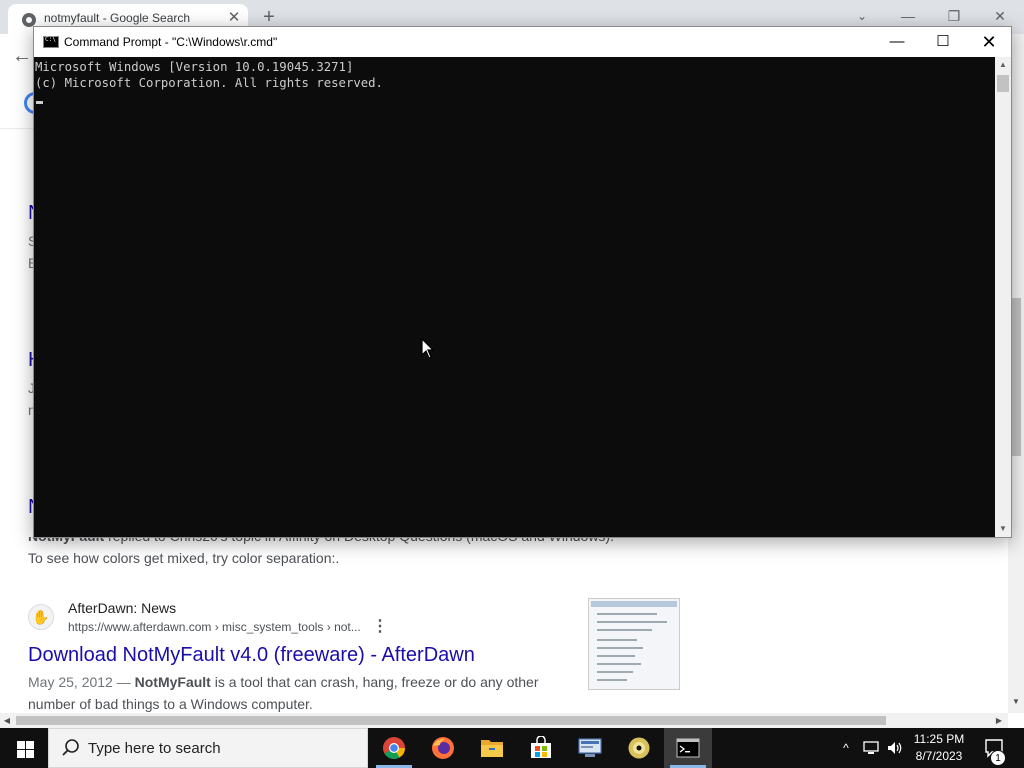  I want to click on browser-horizontal-scroll-thumb, so click(451, 720).